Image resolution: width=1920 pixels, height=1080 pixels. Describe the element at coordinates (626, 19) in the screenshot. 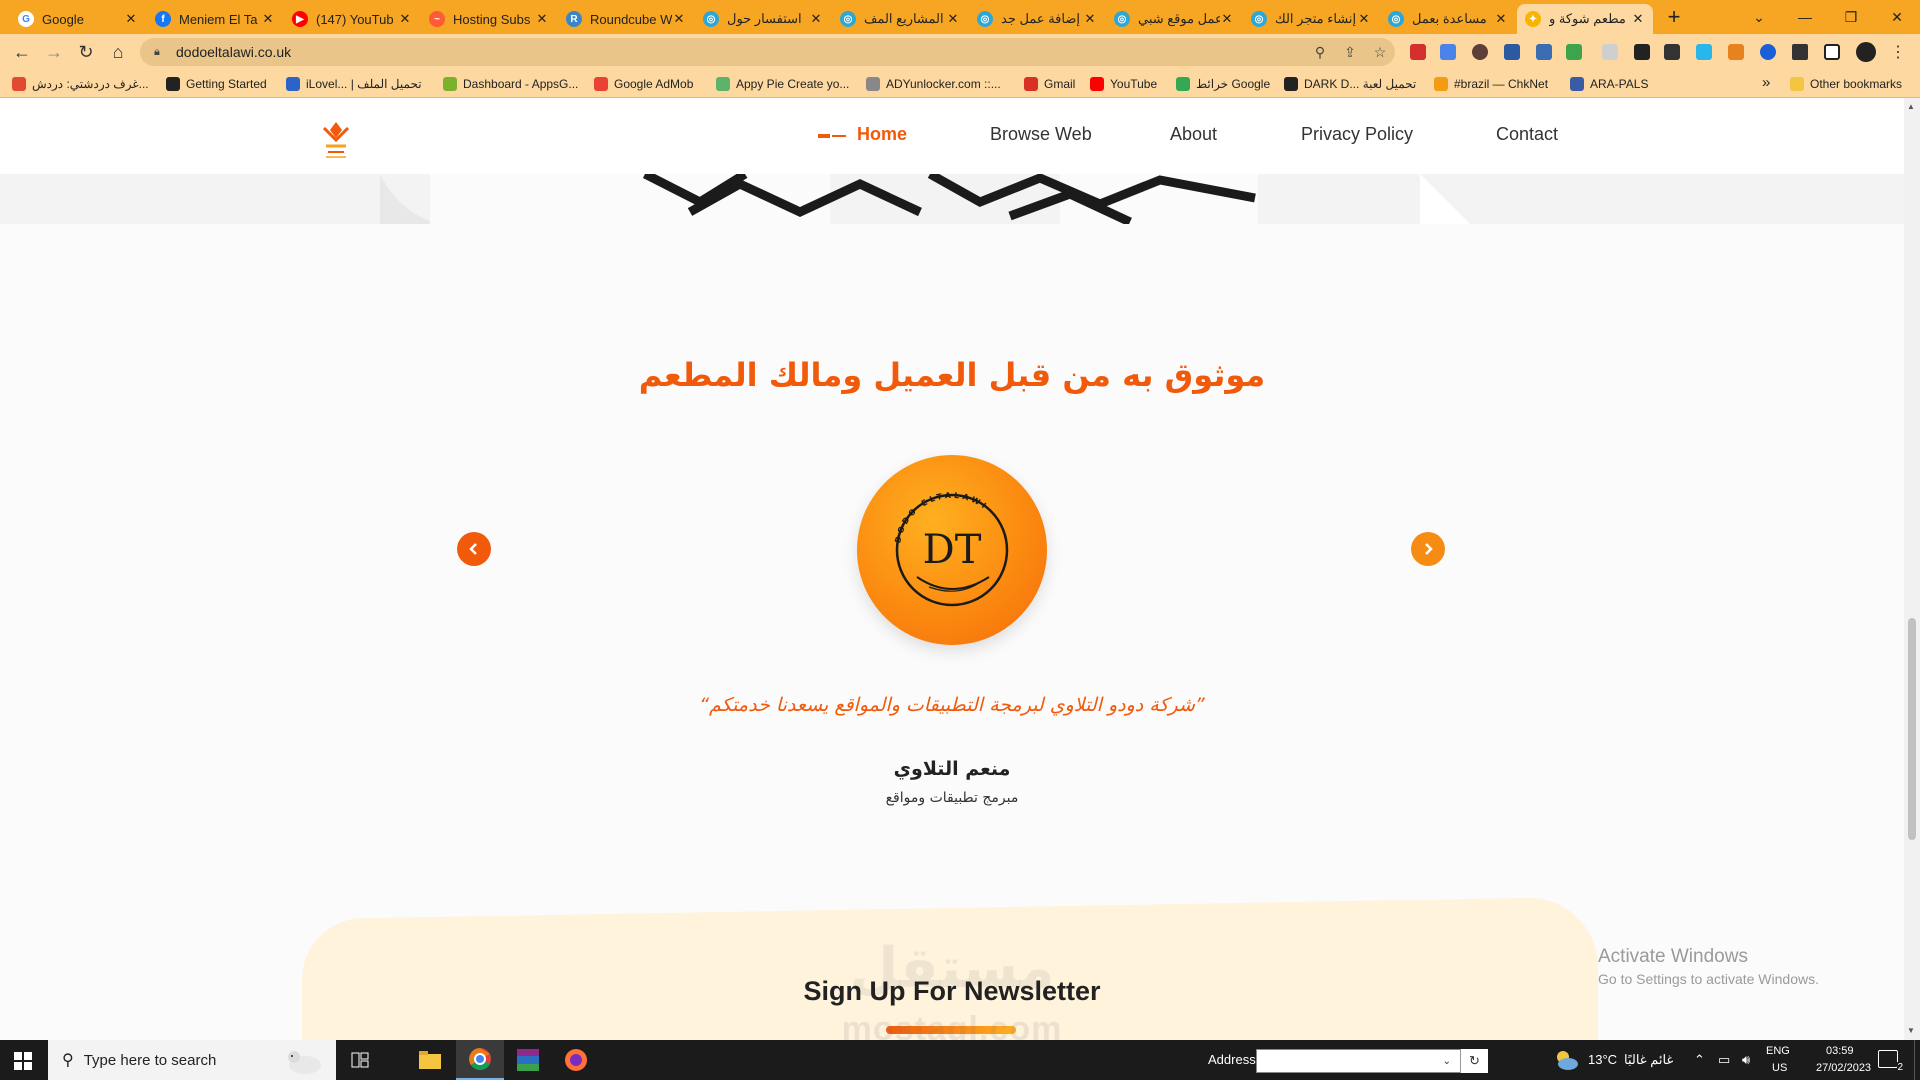

I see `browser-tab: R Roundcube W ✕` at that location.